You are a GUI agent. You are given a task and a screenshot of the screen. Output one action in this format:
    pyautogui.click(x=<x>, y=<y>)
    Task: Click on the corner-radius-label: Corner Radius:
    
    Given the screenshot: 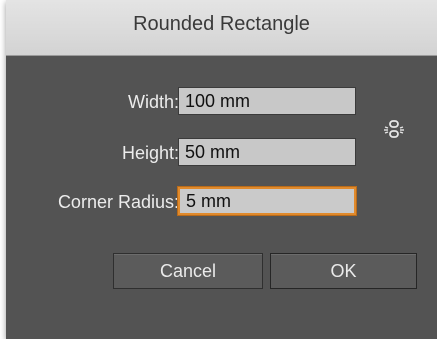 What is the action you would take?
    pyautogui.click(x=118, y=202)
    